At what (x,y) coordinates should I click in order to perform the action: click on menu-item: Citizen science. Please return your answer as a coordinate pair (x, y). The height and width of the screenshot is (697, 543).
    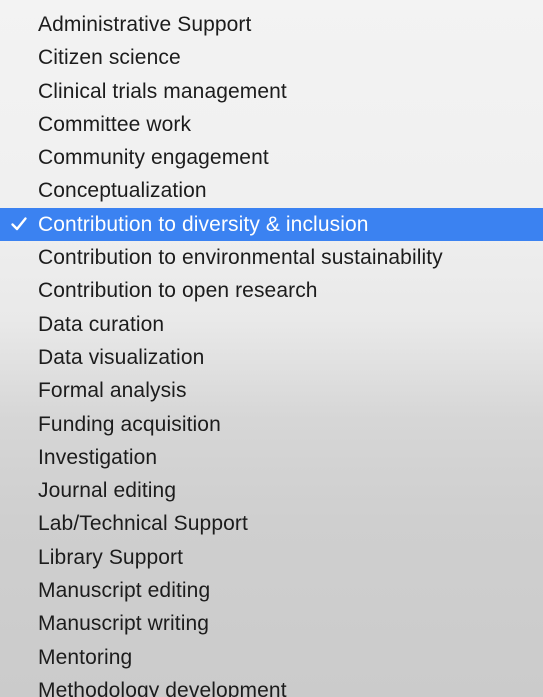
    Looking at the image, I should click on (271, 57).